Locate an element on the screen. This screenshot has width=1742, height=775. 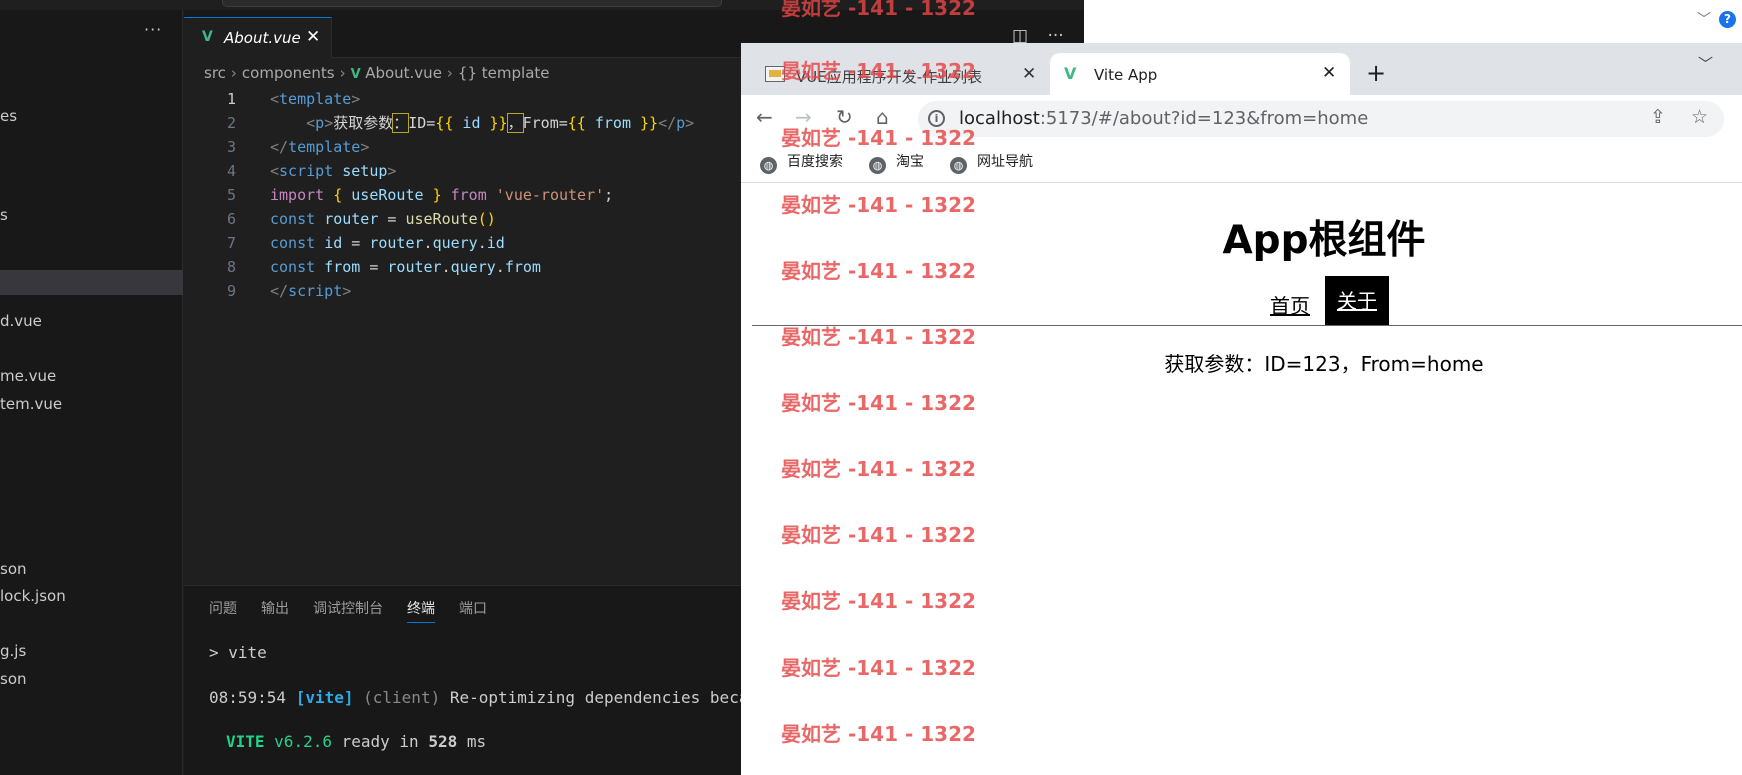
explorer-item: g.js is located at coordinates (13, 651).